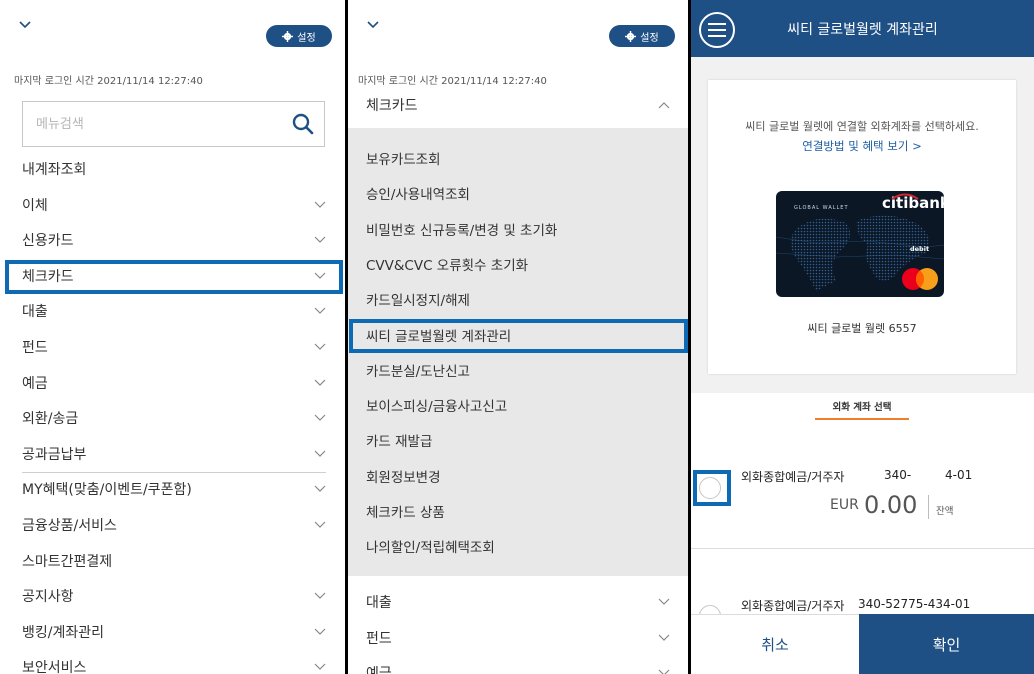  Describe the element at coordinates (521, 546) in the screenshot. I see `submenu-item-12: 나의할인/적립혜택조회` at that location.